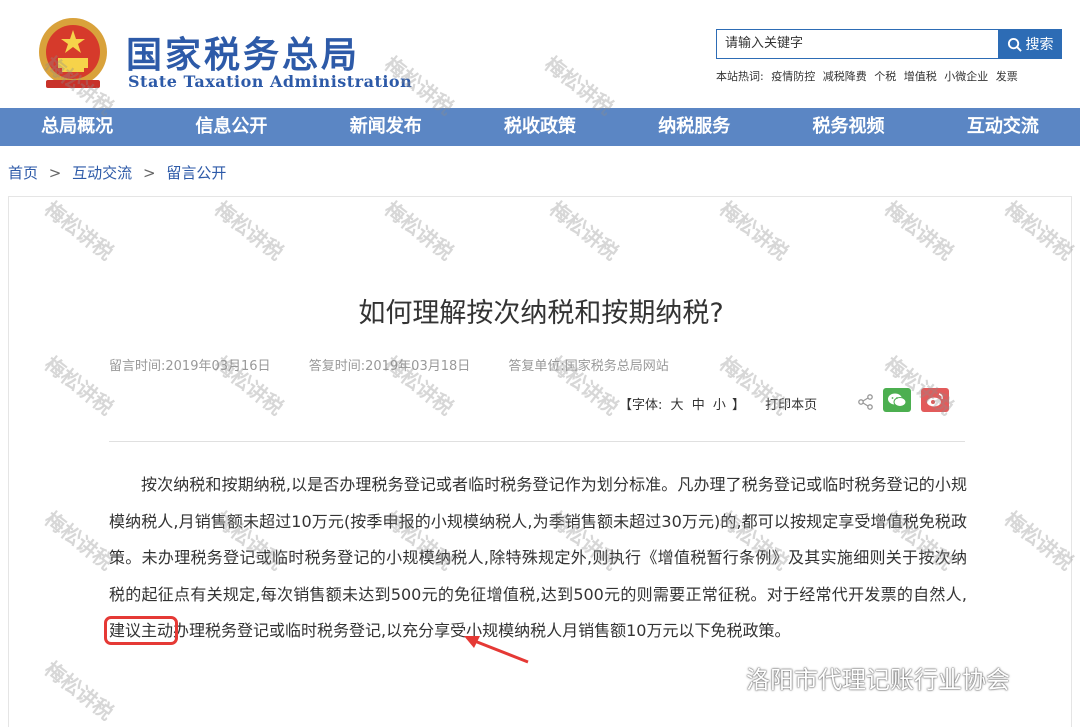  Describe the element at coordinates (966, 76) in the screenshot. I see `hotword-link: 小微企业` at that location.